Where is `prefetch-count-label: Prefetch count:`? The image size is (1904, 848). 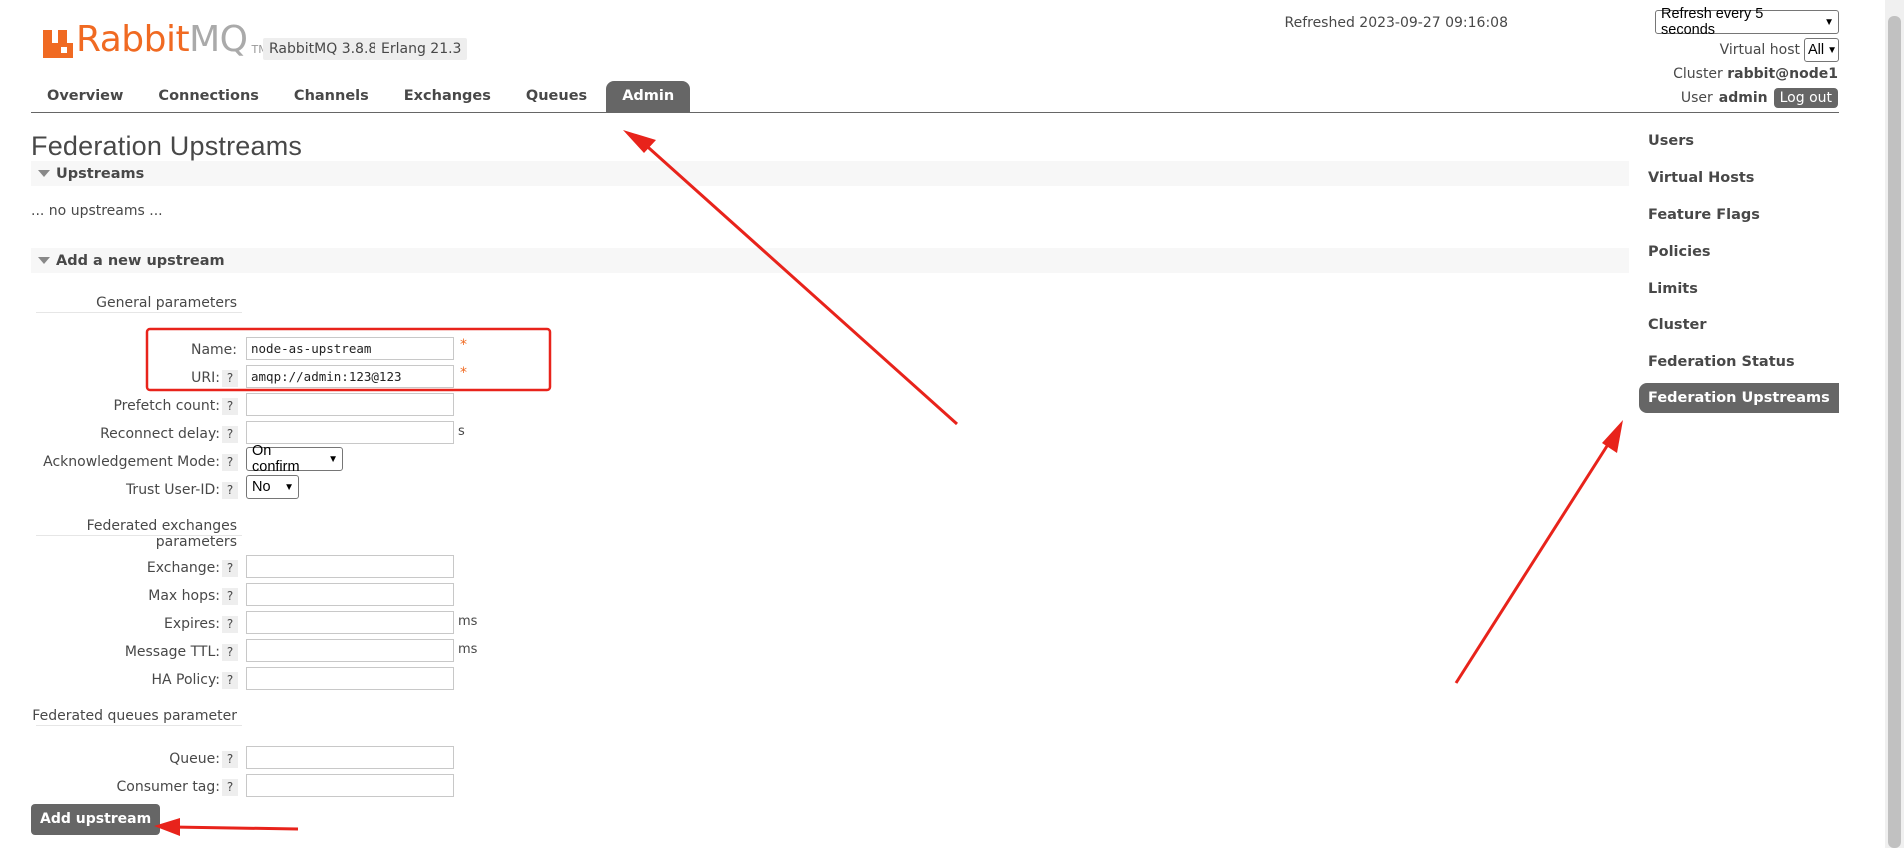
prefetch-count-label: Prefetch count: is located at coordinates (166, 406).